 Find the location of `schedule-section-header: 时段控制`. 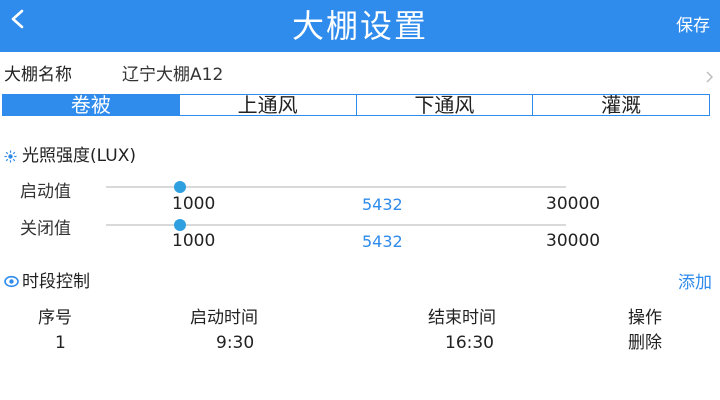

schedule-section-header: 时段控制 is located at coordinates (47, 282).